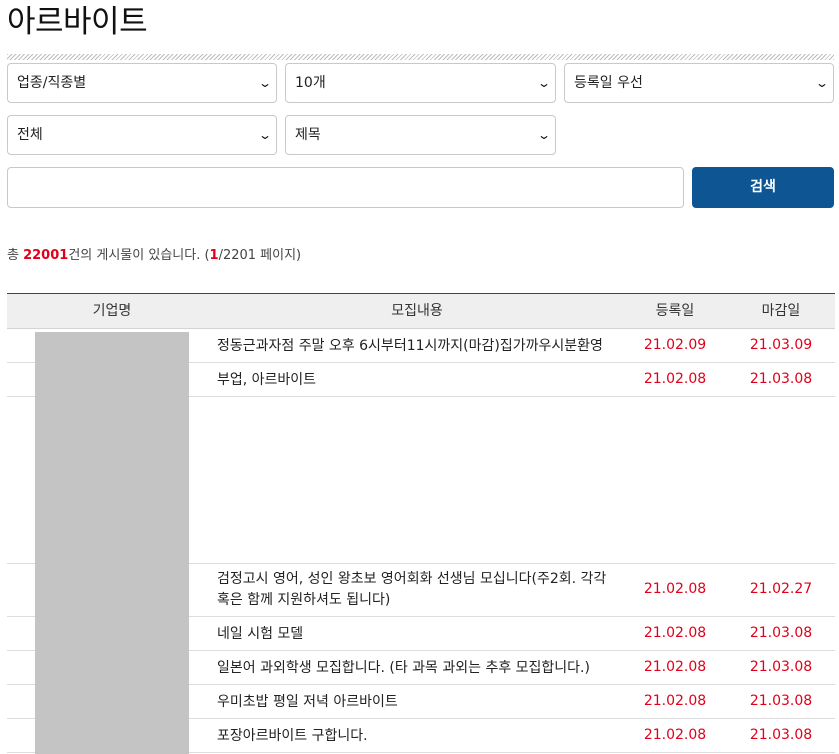  What do you see at coordinates (763, 187) in the screenshot?
I see `search-button: 검색` at bounding box center [763, 187].